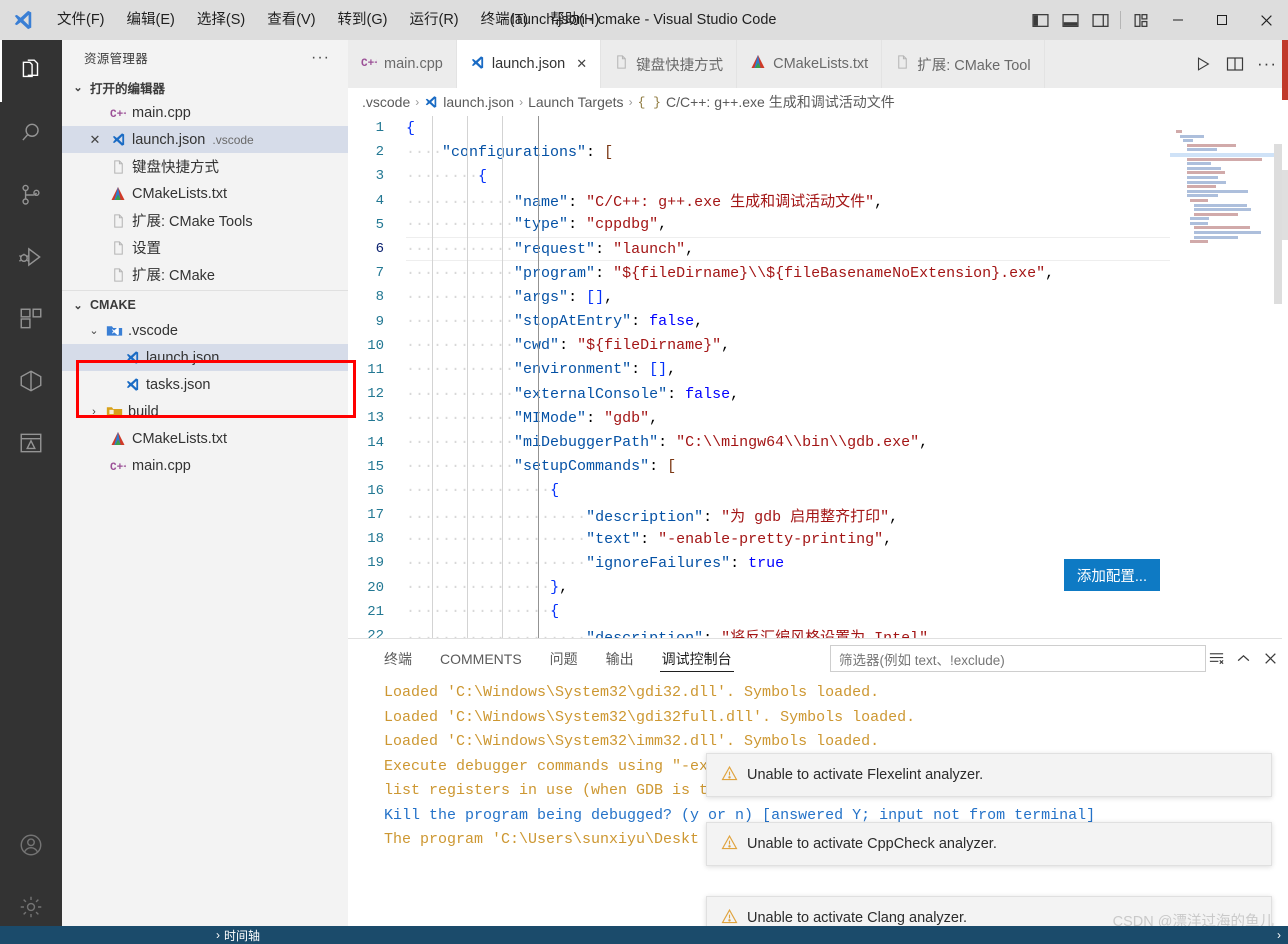  What do you see at coordinates (1100, 20) in the screenshot?
I see `toggle-secondary-sidebar-icon` at bounding box center [1100, 20].